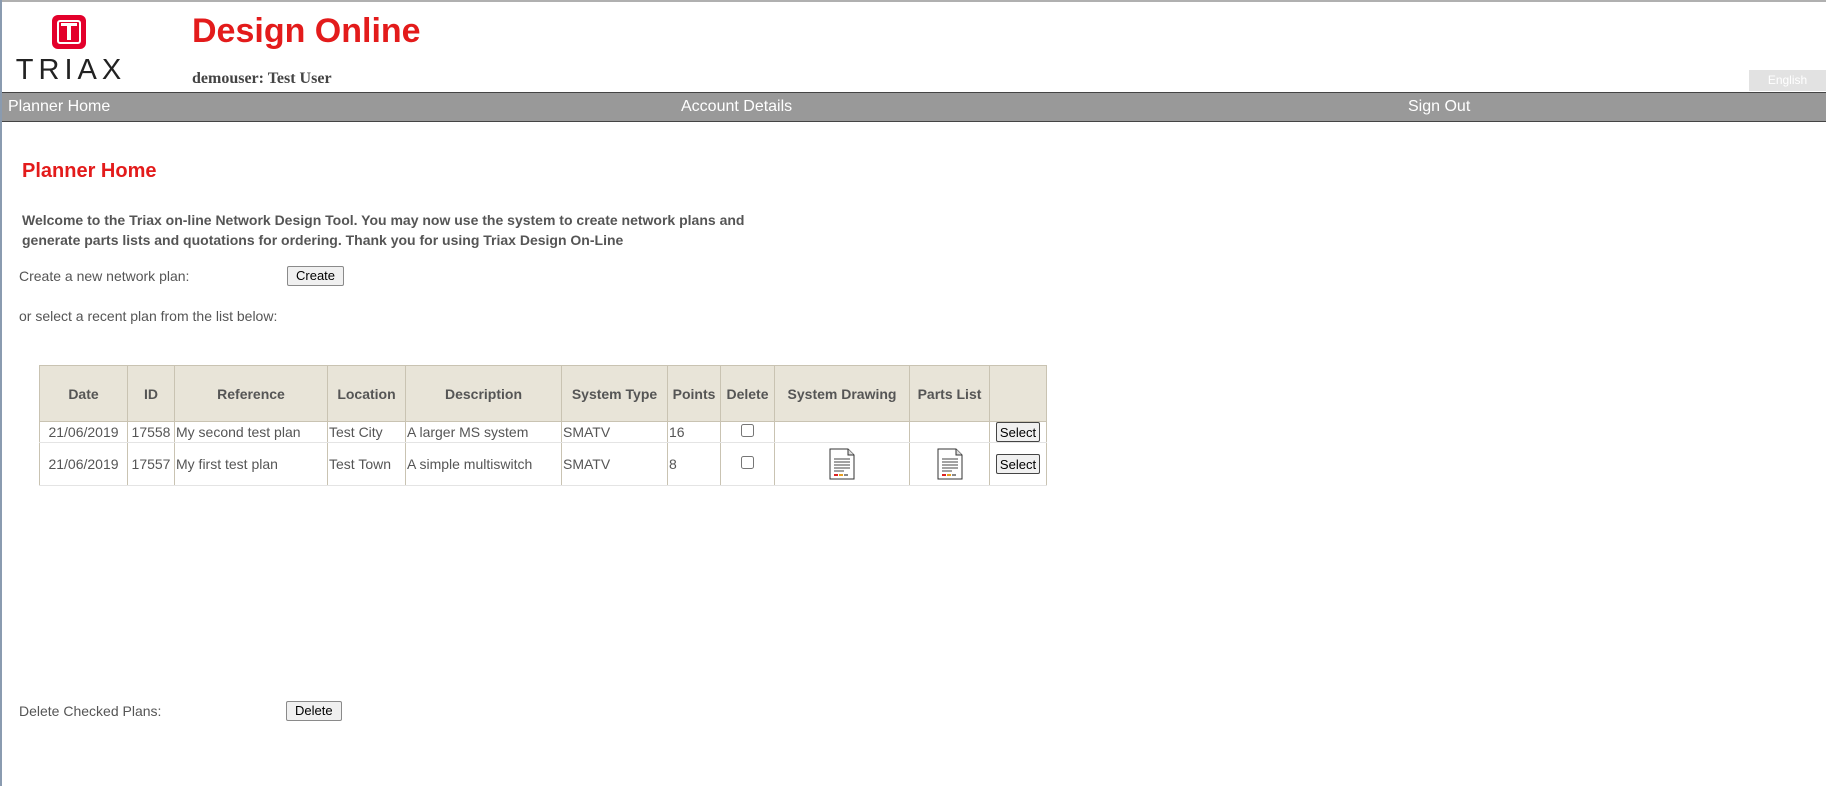  Describe the element at coordinates (251, 432) in the screenshot. I see `cell-reference: My second test plan` at that location.